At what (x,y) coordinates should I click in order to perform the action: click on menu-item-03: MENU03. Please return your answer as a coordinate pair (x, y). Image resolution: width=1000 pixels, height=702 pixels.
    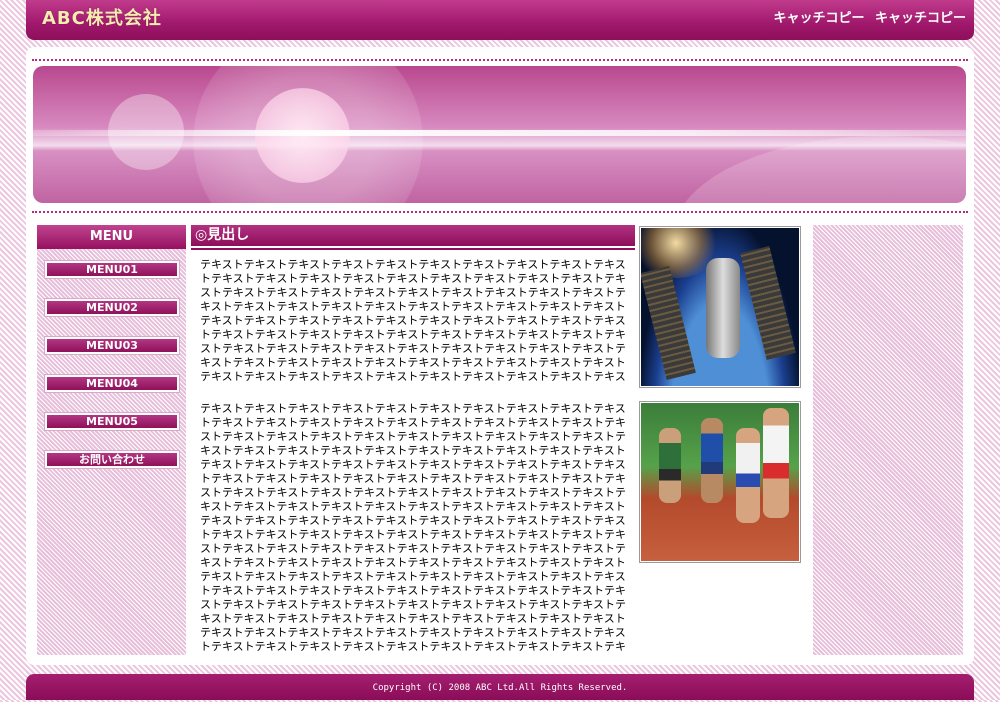
    Looking at the image, I should click on (112, 345).